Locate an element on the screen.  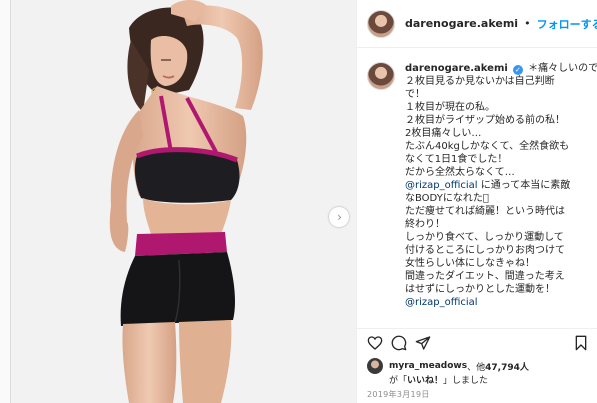
likes-summary: myra_meadows 、他 47,794人 is located at coordinates (448, 366).